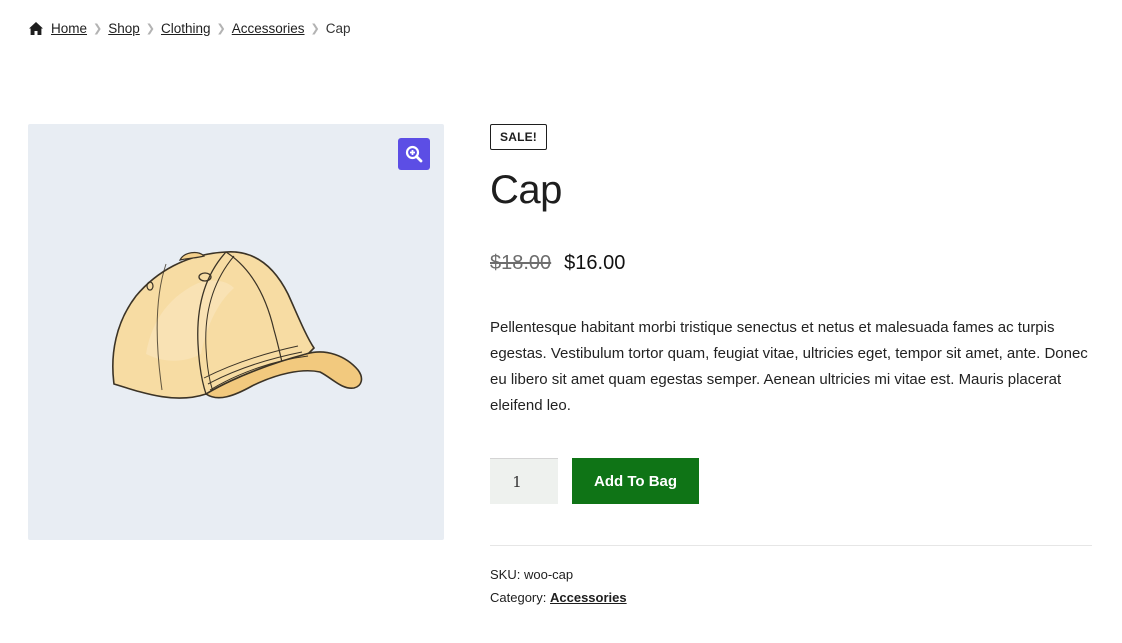 Image resolution: width=1122 pixels, height=643 pixels. What do you see at coordinates (548, 574) in the screenshot?
I see `sku-value: woo-cap` at bounding box center [548, 574].